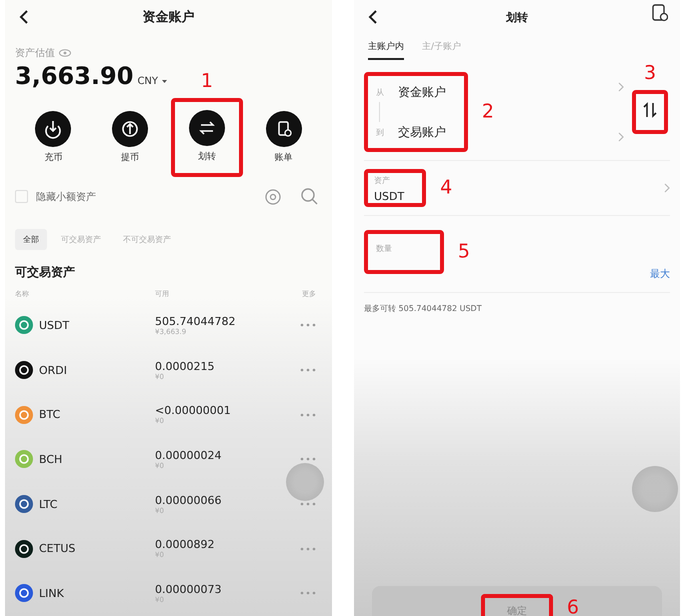 The image size is (683, 616). What do you see at coordinates (380, 132) in the screenshot?
I see `to-label: 到` at bounding box center [380, 132].